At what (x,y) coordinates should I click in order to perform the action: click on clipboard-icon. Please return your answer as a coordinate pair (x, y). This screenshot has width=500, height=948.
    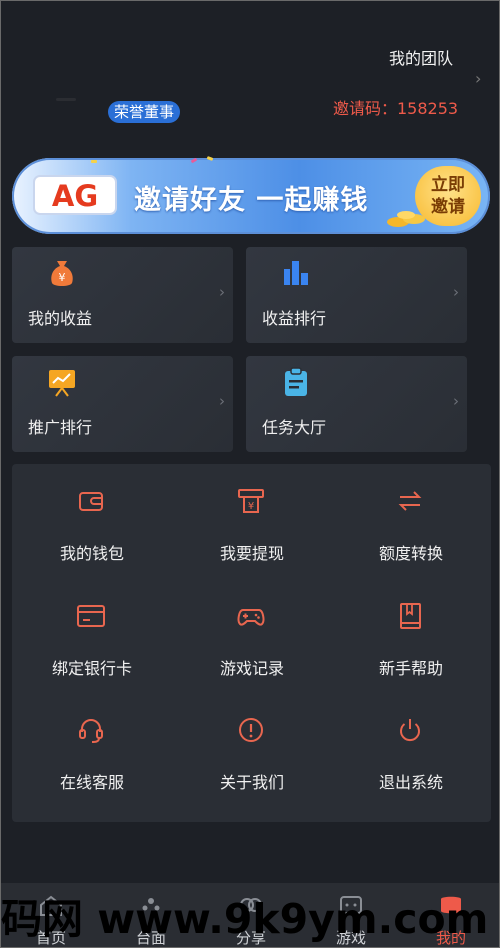
    Looking at the image, I should click on (296, 381).